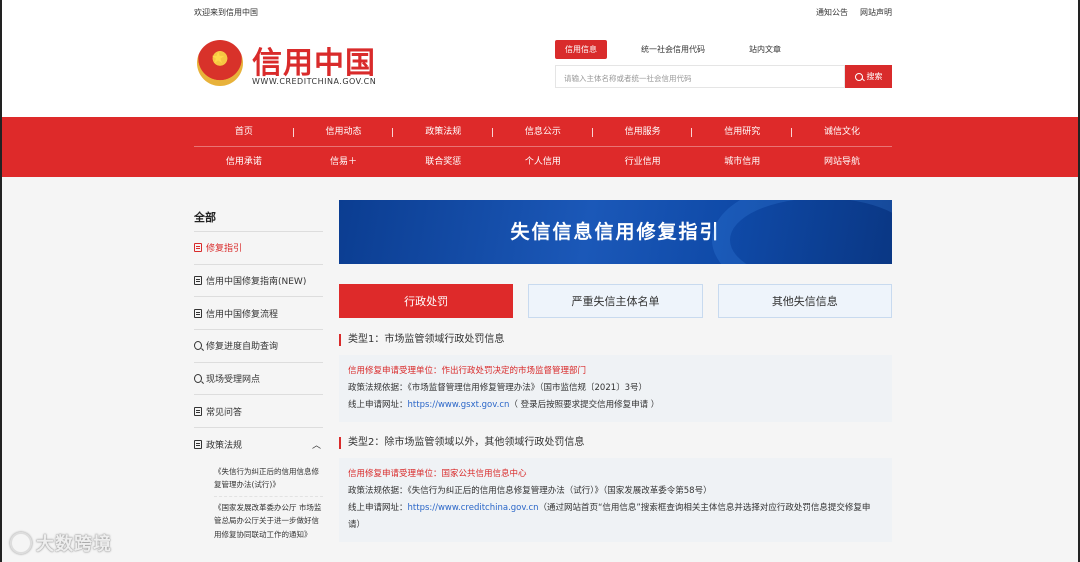  Describe the element at coordinates (437, 474) in the screenshot. I see `type2-unit: 信用修复申请受理单位：国家公共信用信息中心` at that location.